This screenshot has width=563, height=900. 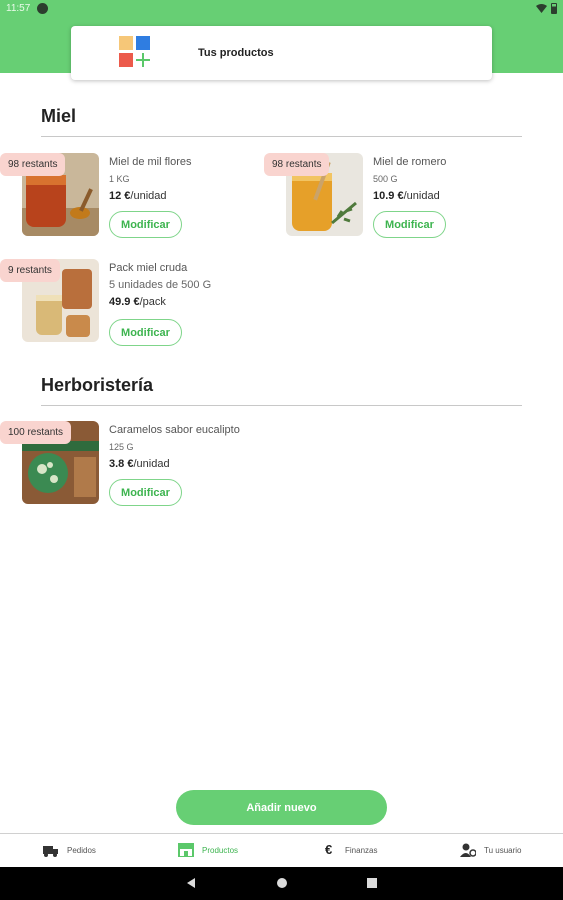 What do you see at coordinates (18, 8) in the screenshot?
I see `status-time: 11:57` at bounding box center [18, 8].